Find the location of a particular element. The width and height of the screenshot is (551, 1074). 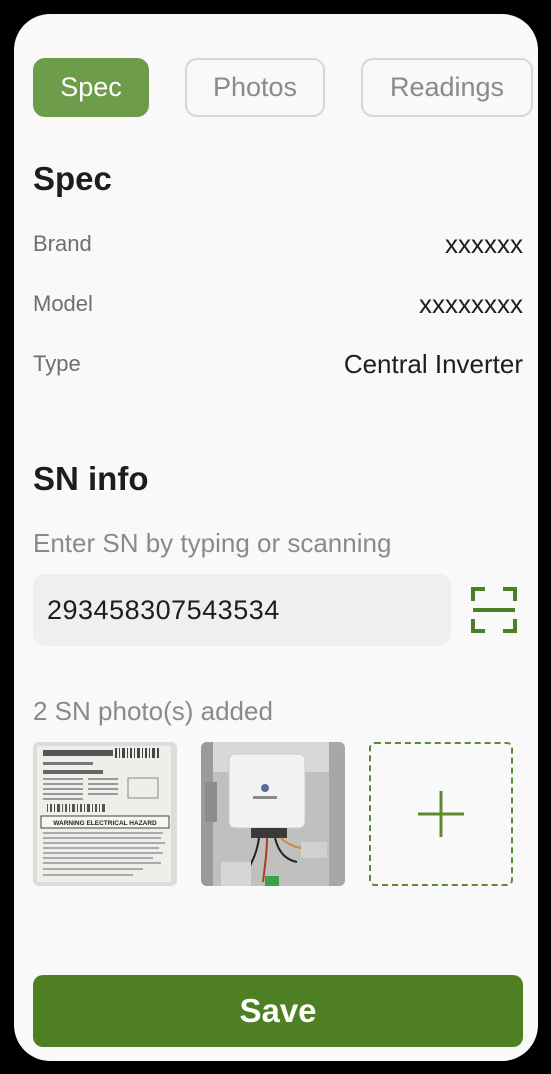

type-value: Central Inverter is located at coordinates (433, 363).